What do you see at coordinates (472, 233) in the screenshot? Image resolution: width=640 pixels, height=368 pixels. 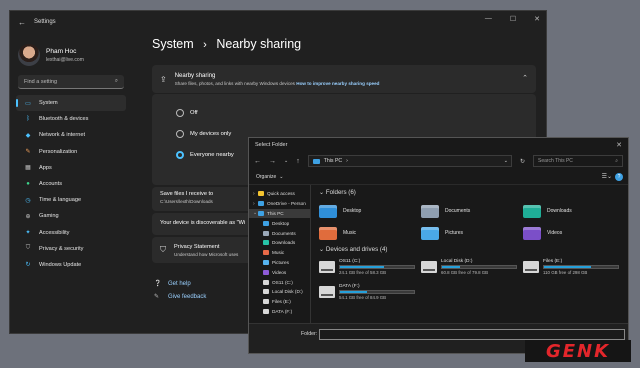 I see `folder-item: Pictures` at bounding box center [472, 233].